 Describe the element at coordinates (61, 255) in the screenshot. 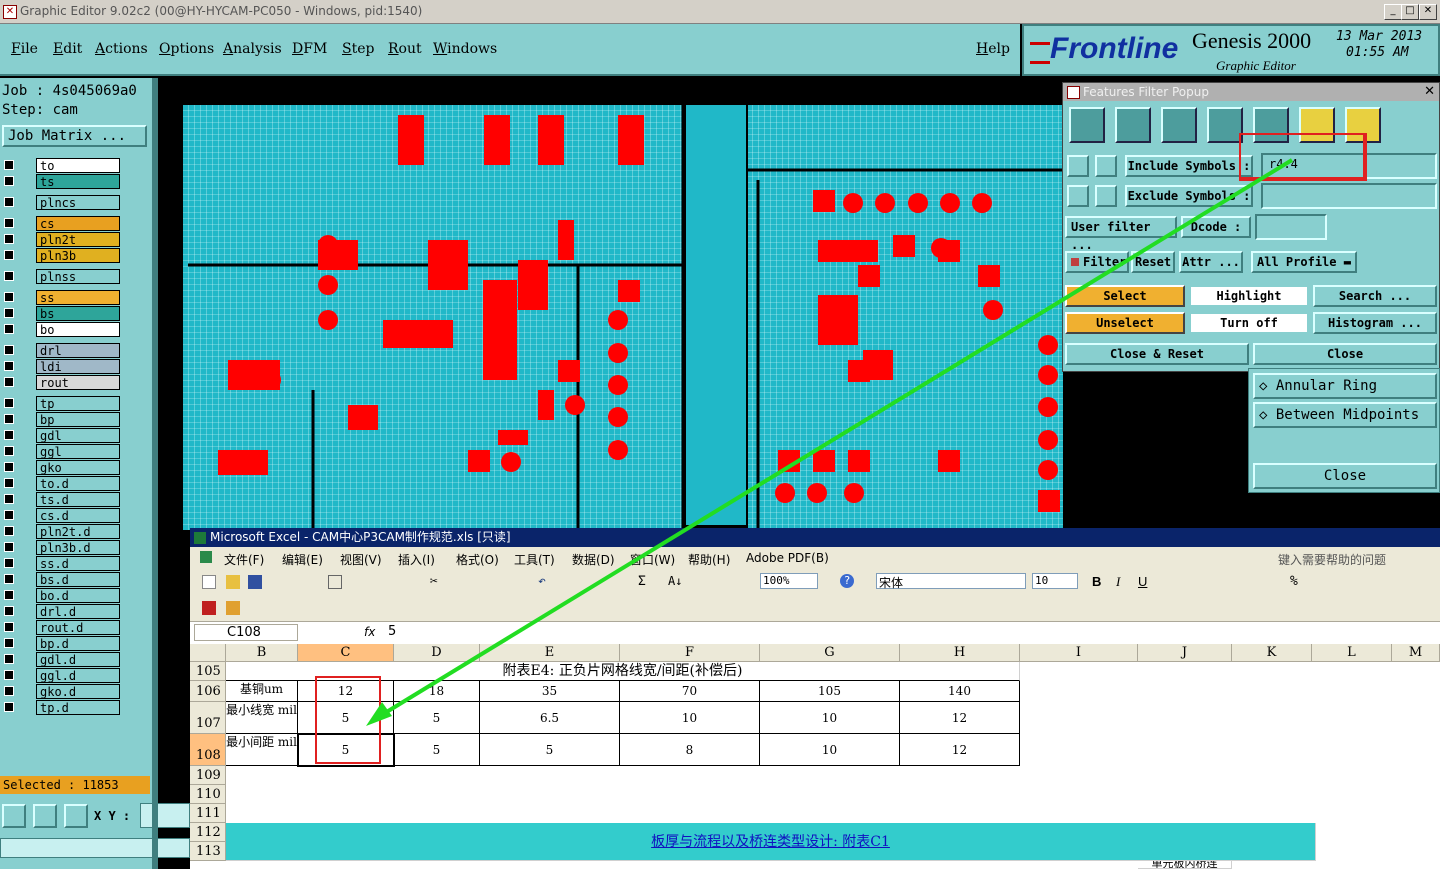

I see `layer-row-pln3b: pln3b` at that location.